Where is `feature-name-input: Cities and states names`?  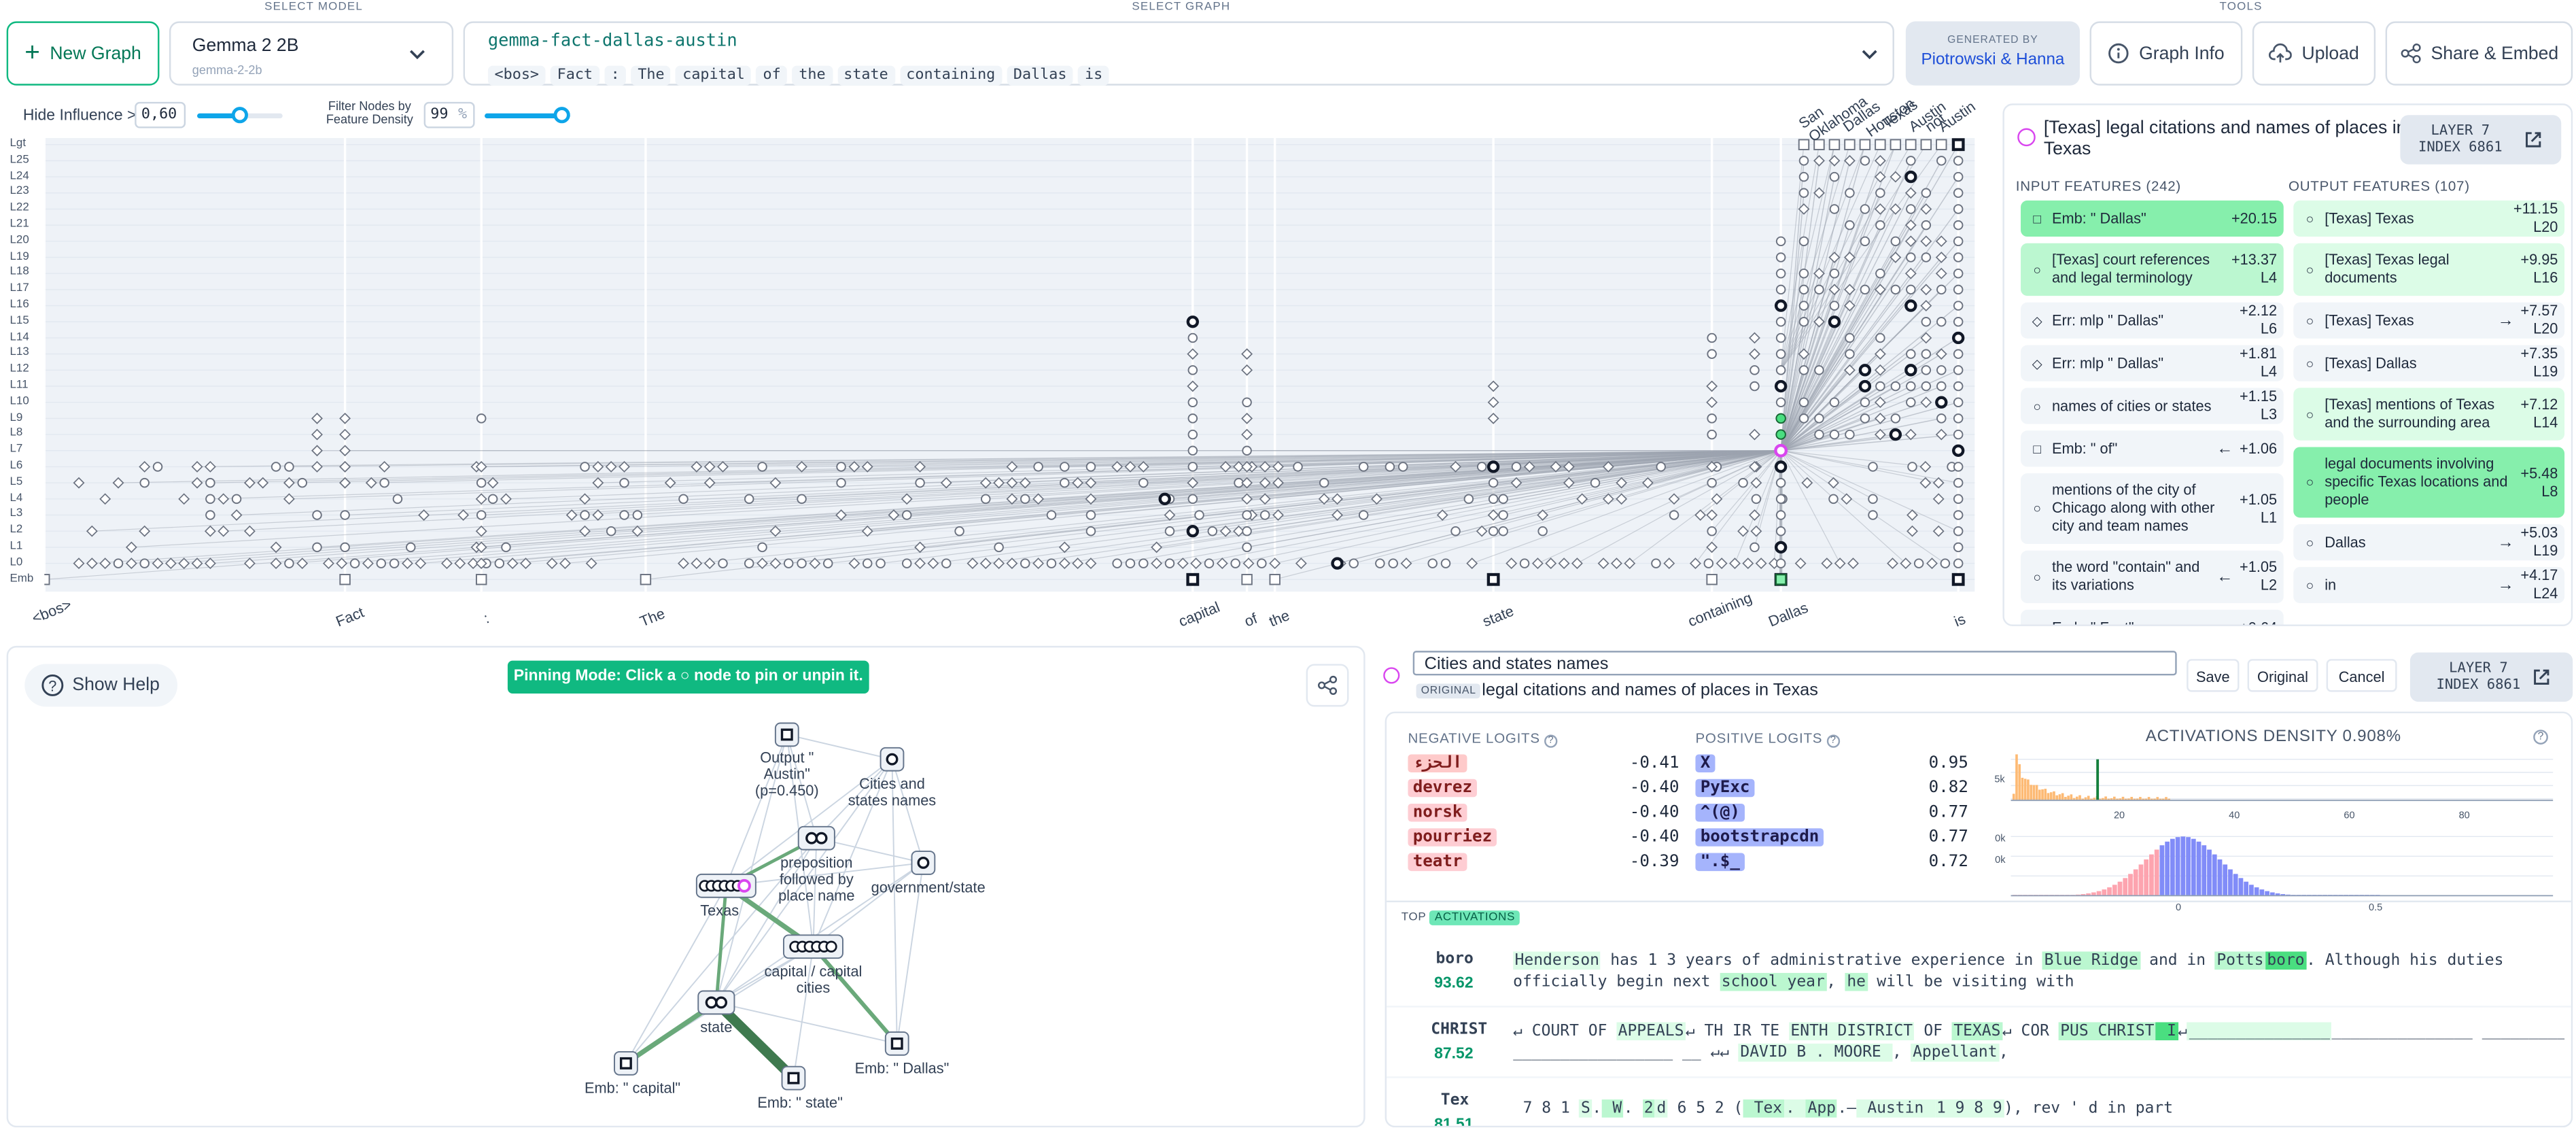
feature-name-input: Cities and states names is located at coordinates (1794, 663).